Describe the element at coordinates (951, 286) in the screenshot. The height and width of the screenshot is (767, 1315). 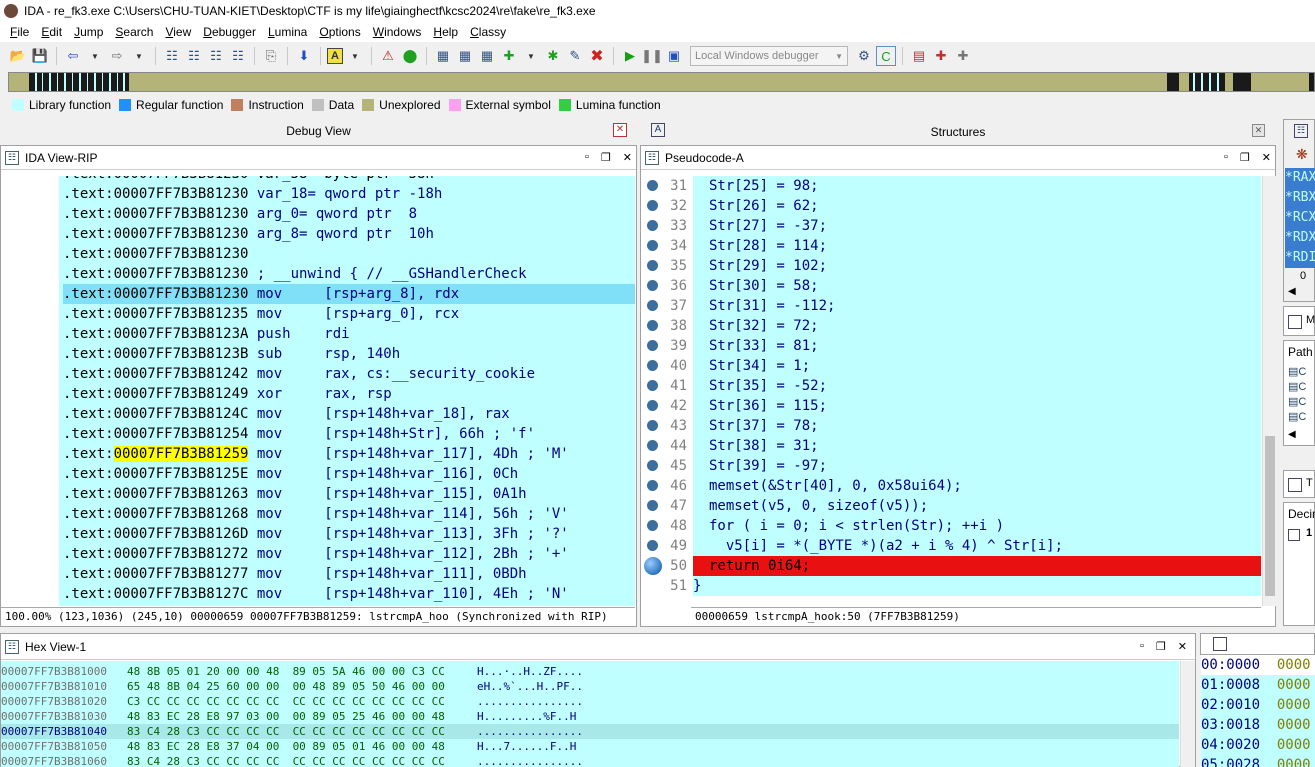
I see `pseudocode-line: 36 Str[30] = 58;` at that location.